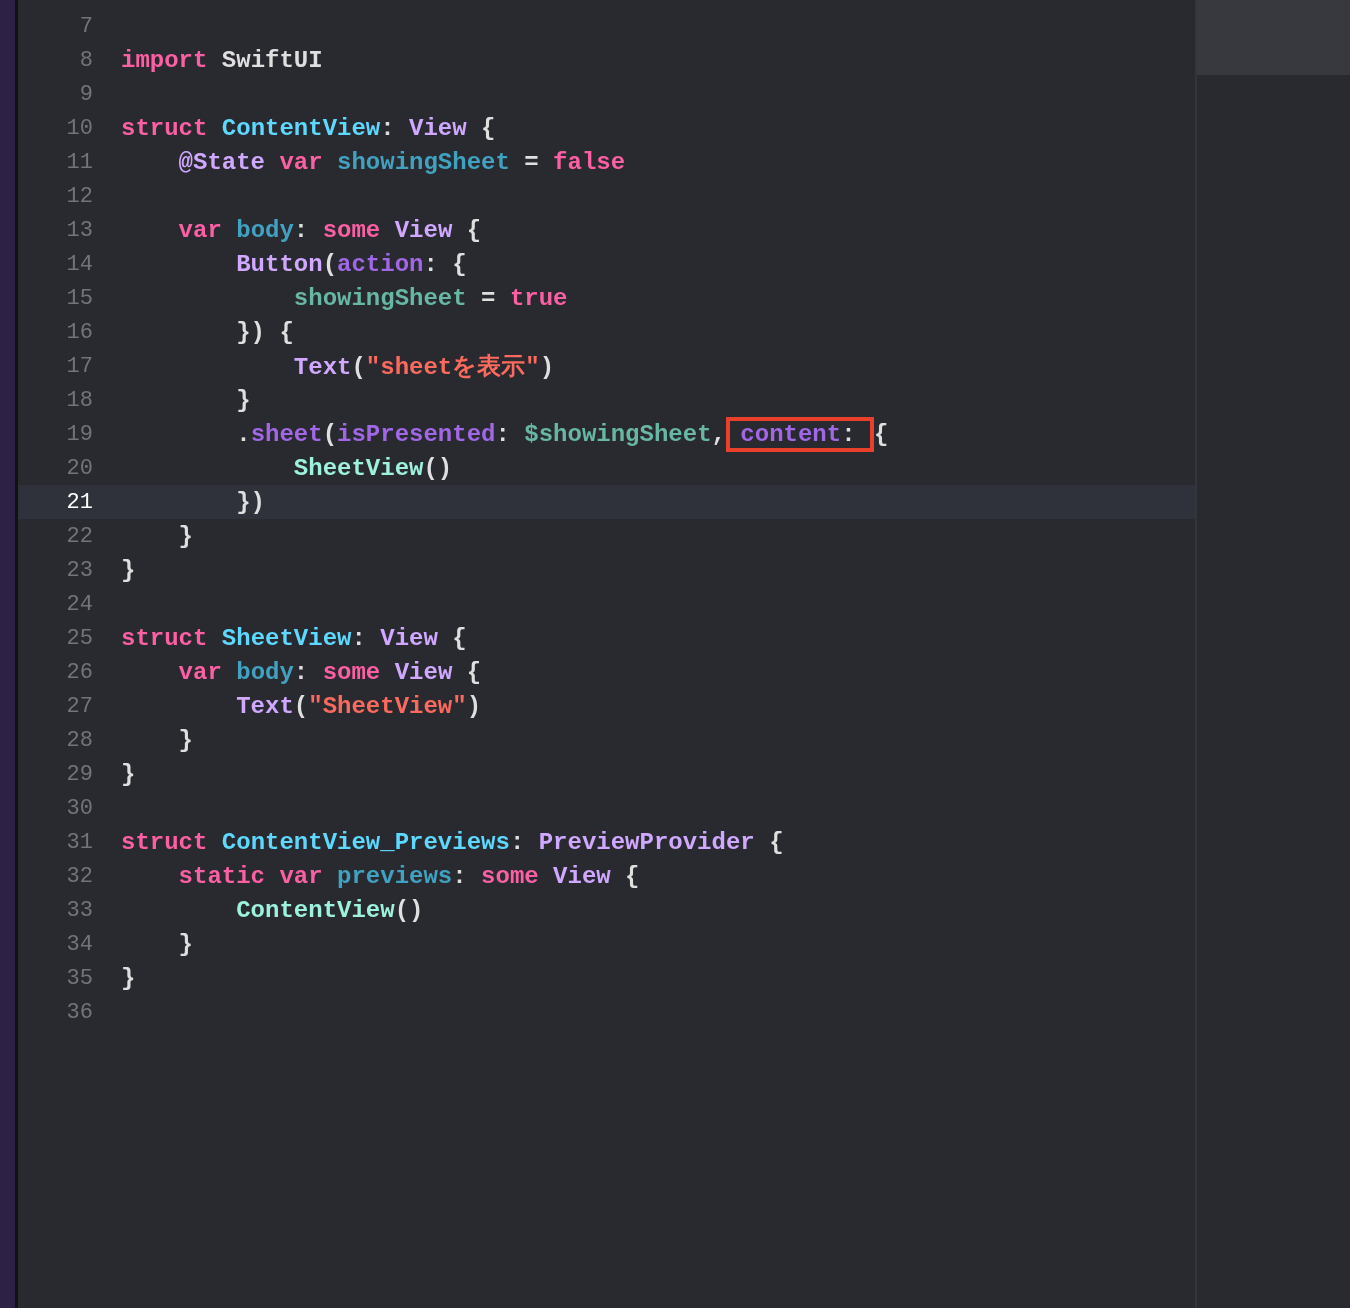 This screenshot has width=1350, height=1308. Describe the element at coordinates (79, 502) in the screenshot. I see `line-number: 21` at that location.